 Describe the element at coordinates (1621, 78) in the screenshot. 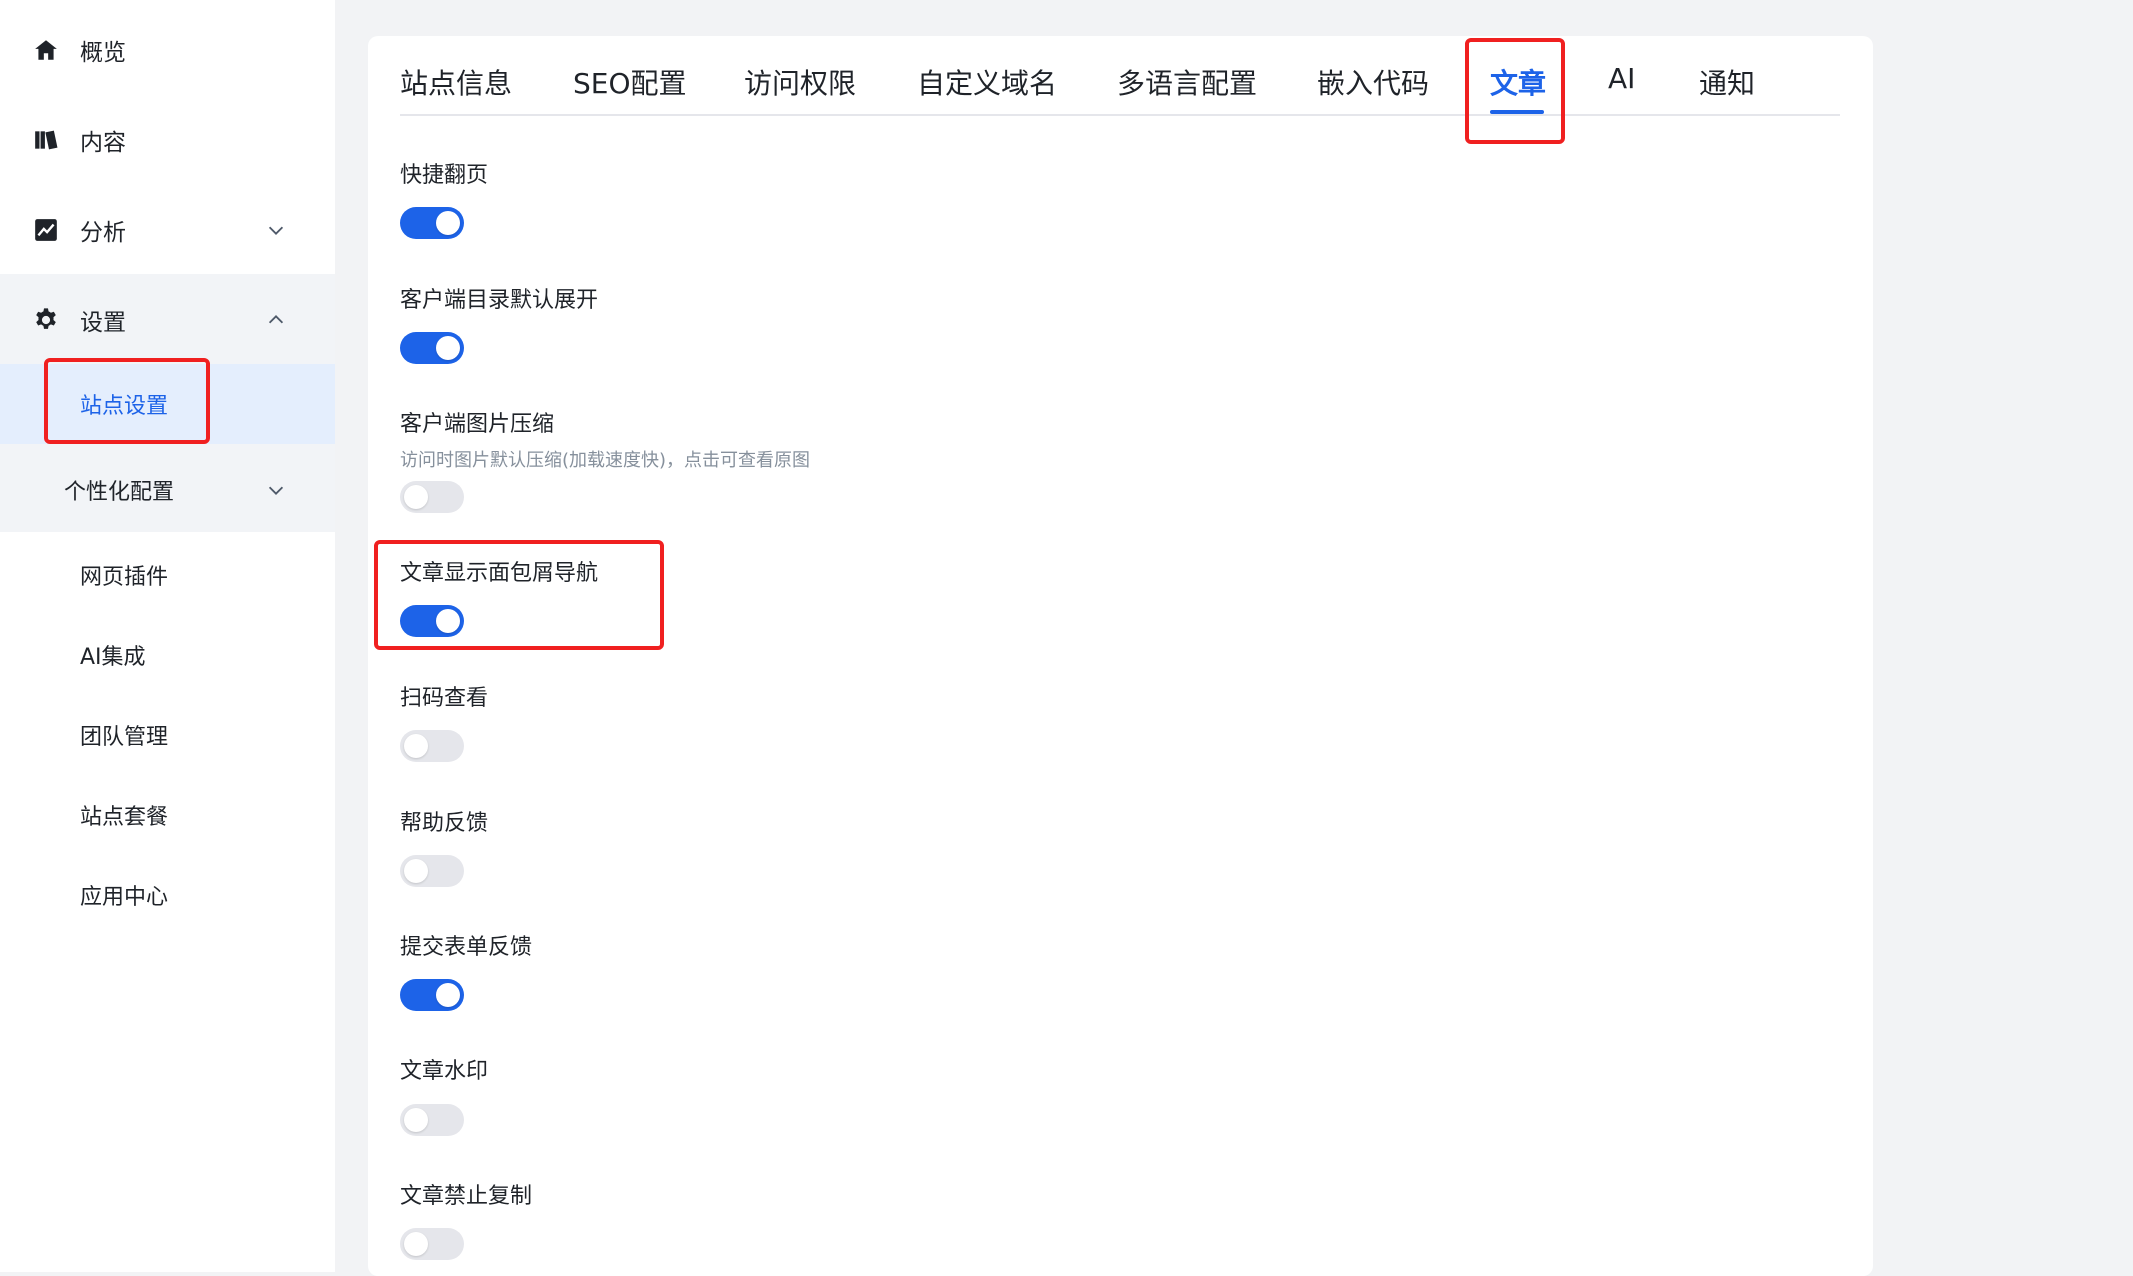

I see `tab-ai: AI` at that location.